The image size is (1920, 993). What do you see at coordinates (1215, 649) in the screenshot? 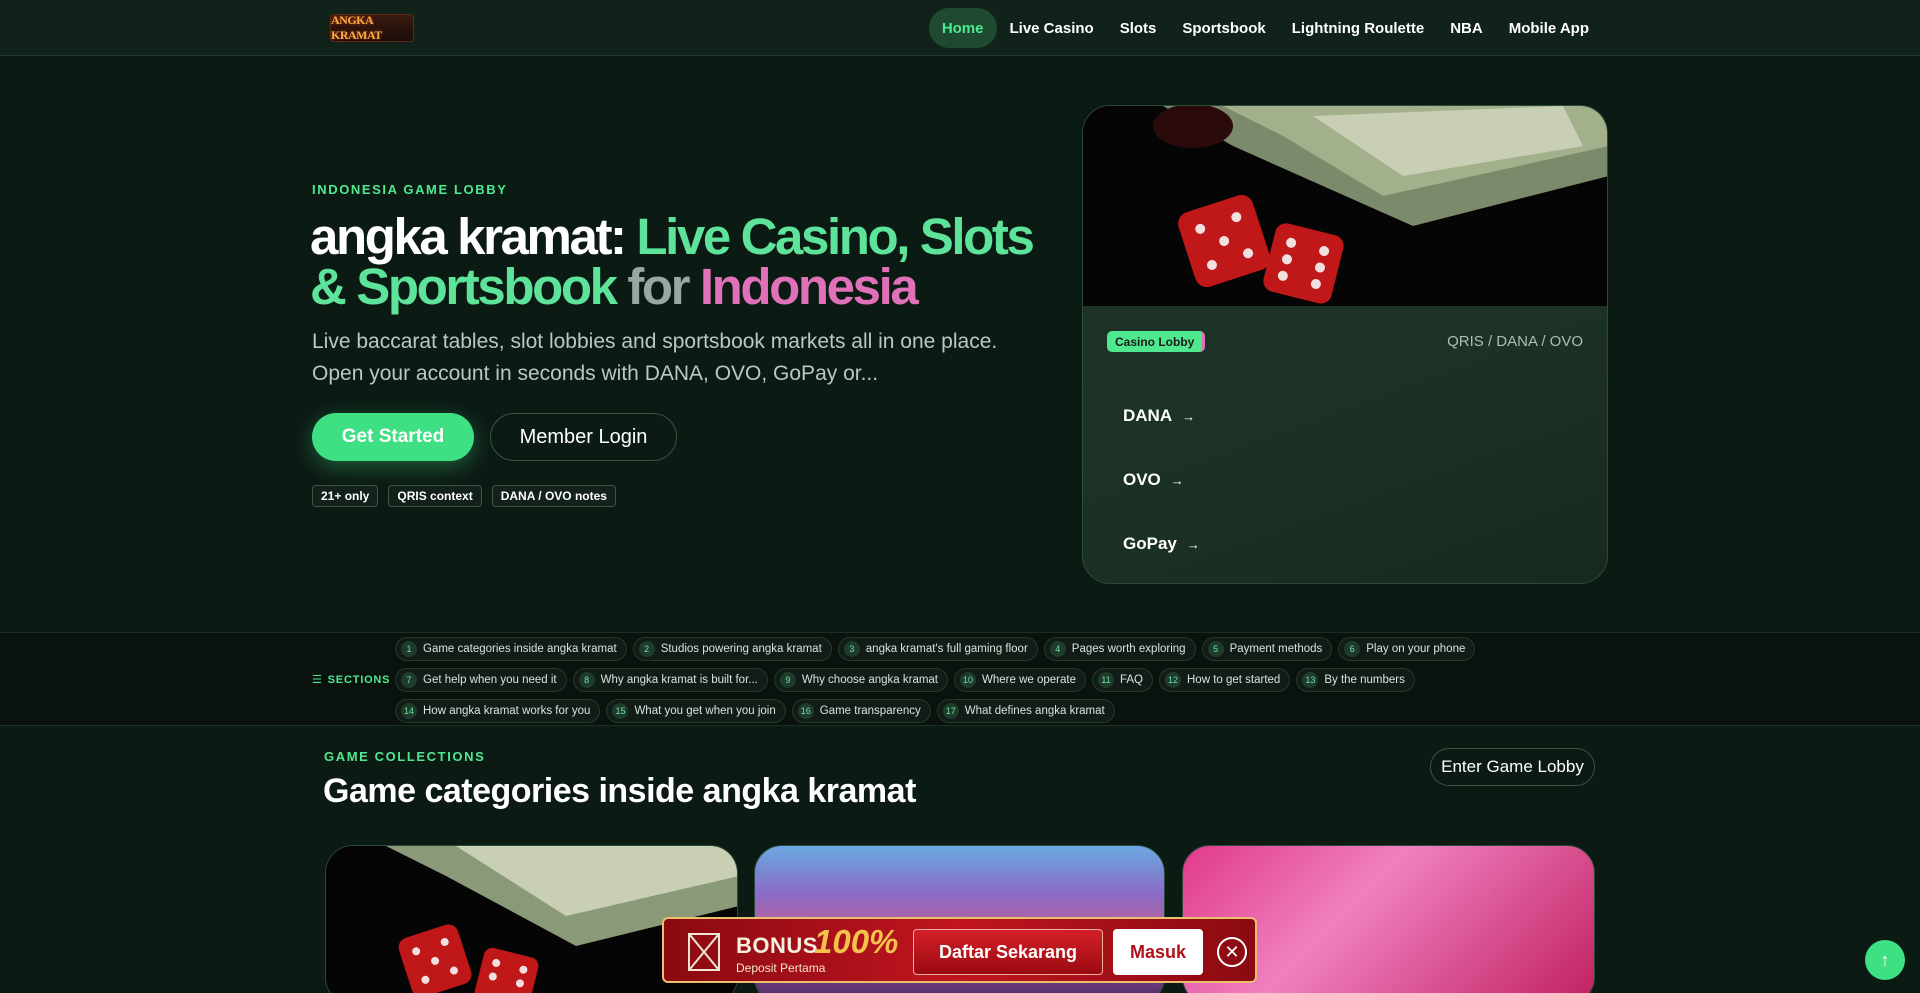
I see `section-number: 5` at bounding box center [1215, 649].